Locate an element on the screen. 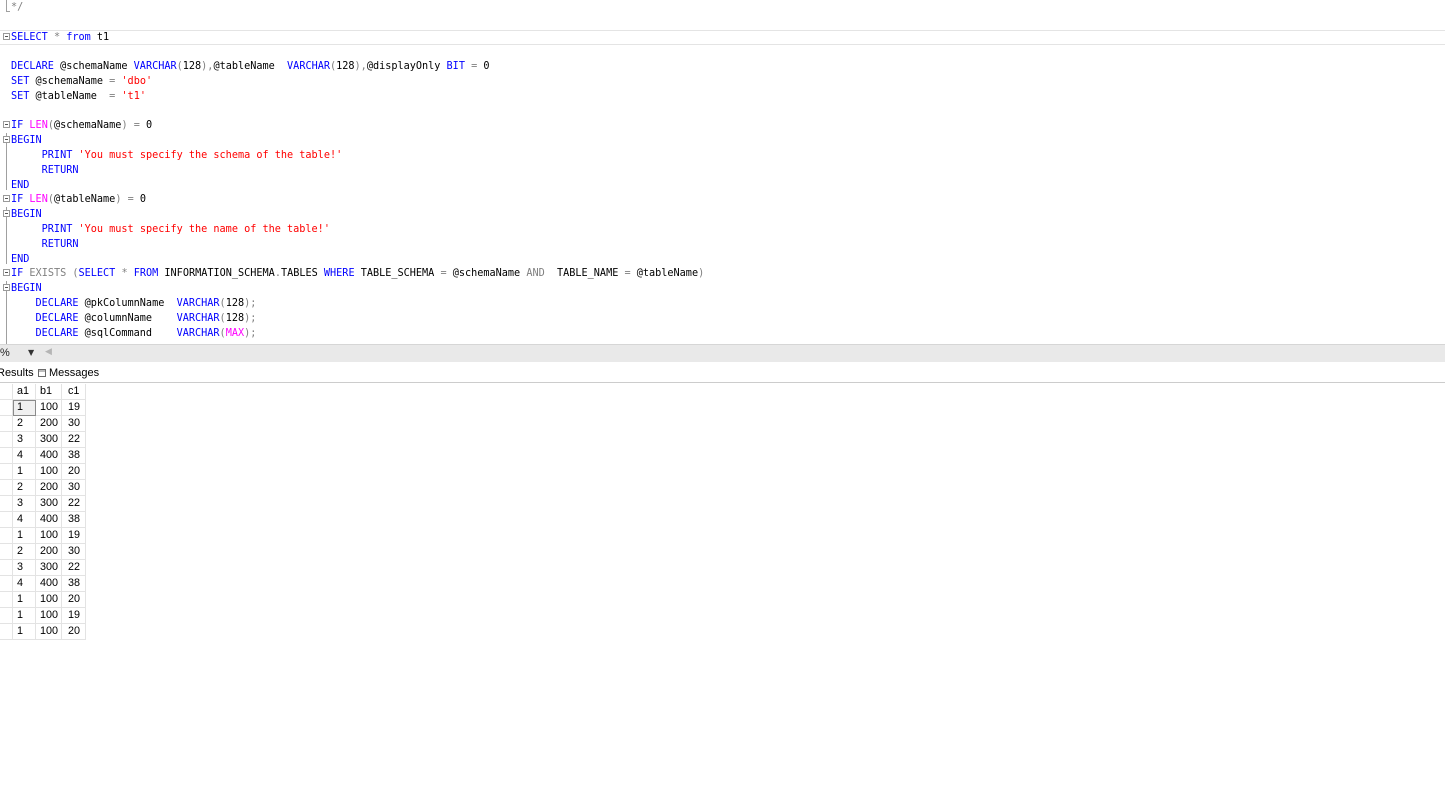 The height and width of the screenshot is (785, 1445). tab-results: Results is located at coordinates (19, 373).